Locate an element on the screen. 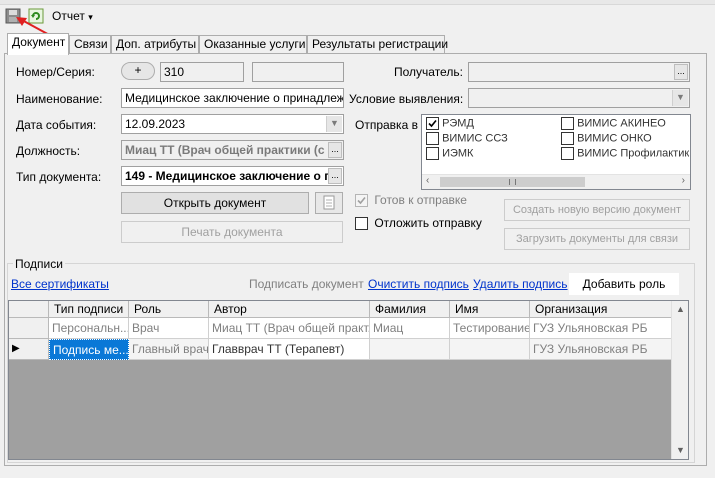  send-target-vimis-ssz: ВИМИС ССЗ is located at coordinates (467, 138).